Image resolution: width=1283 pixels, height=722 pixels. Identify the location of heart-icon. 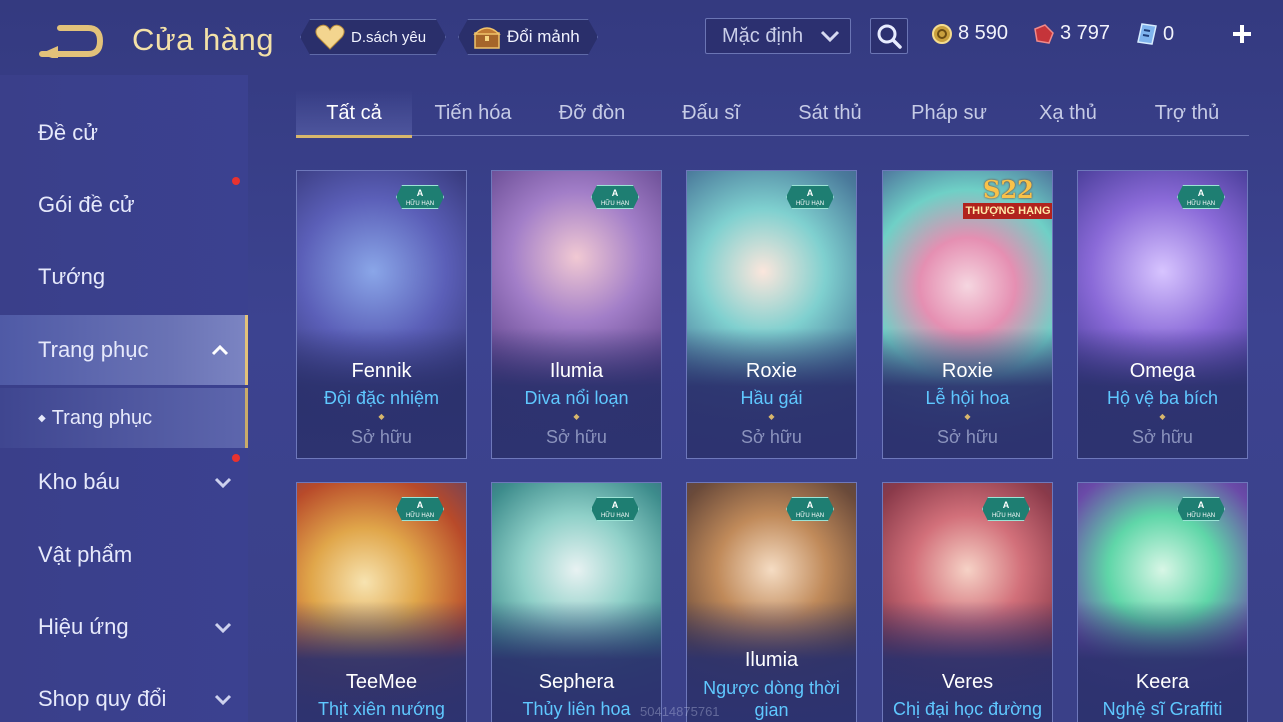
(330, 37).